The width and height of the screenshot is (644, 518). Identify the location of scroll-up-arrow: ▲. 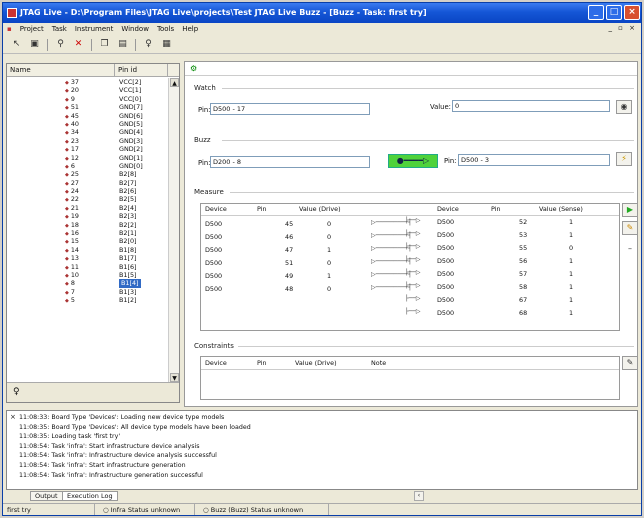
(174, 82).